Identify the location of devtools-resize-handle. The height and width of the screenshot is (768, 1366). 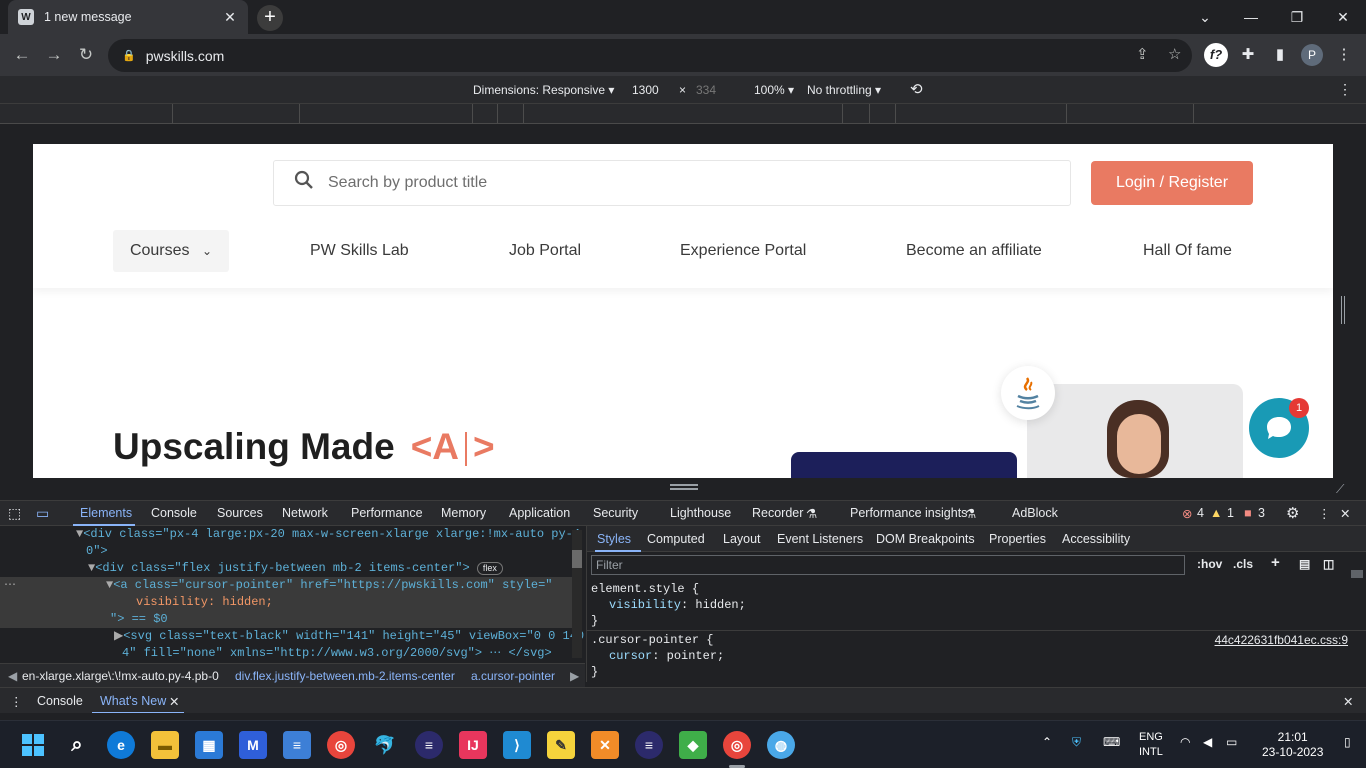
(684, 487).